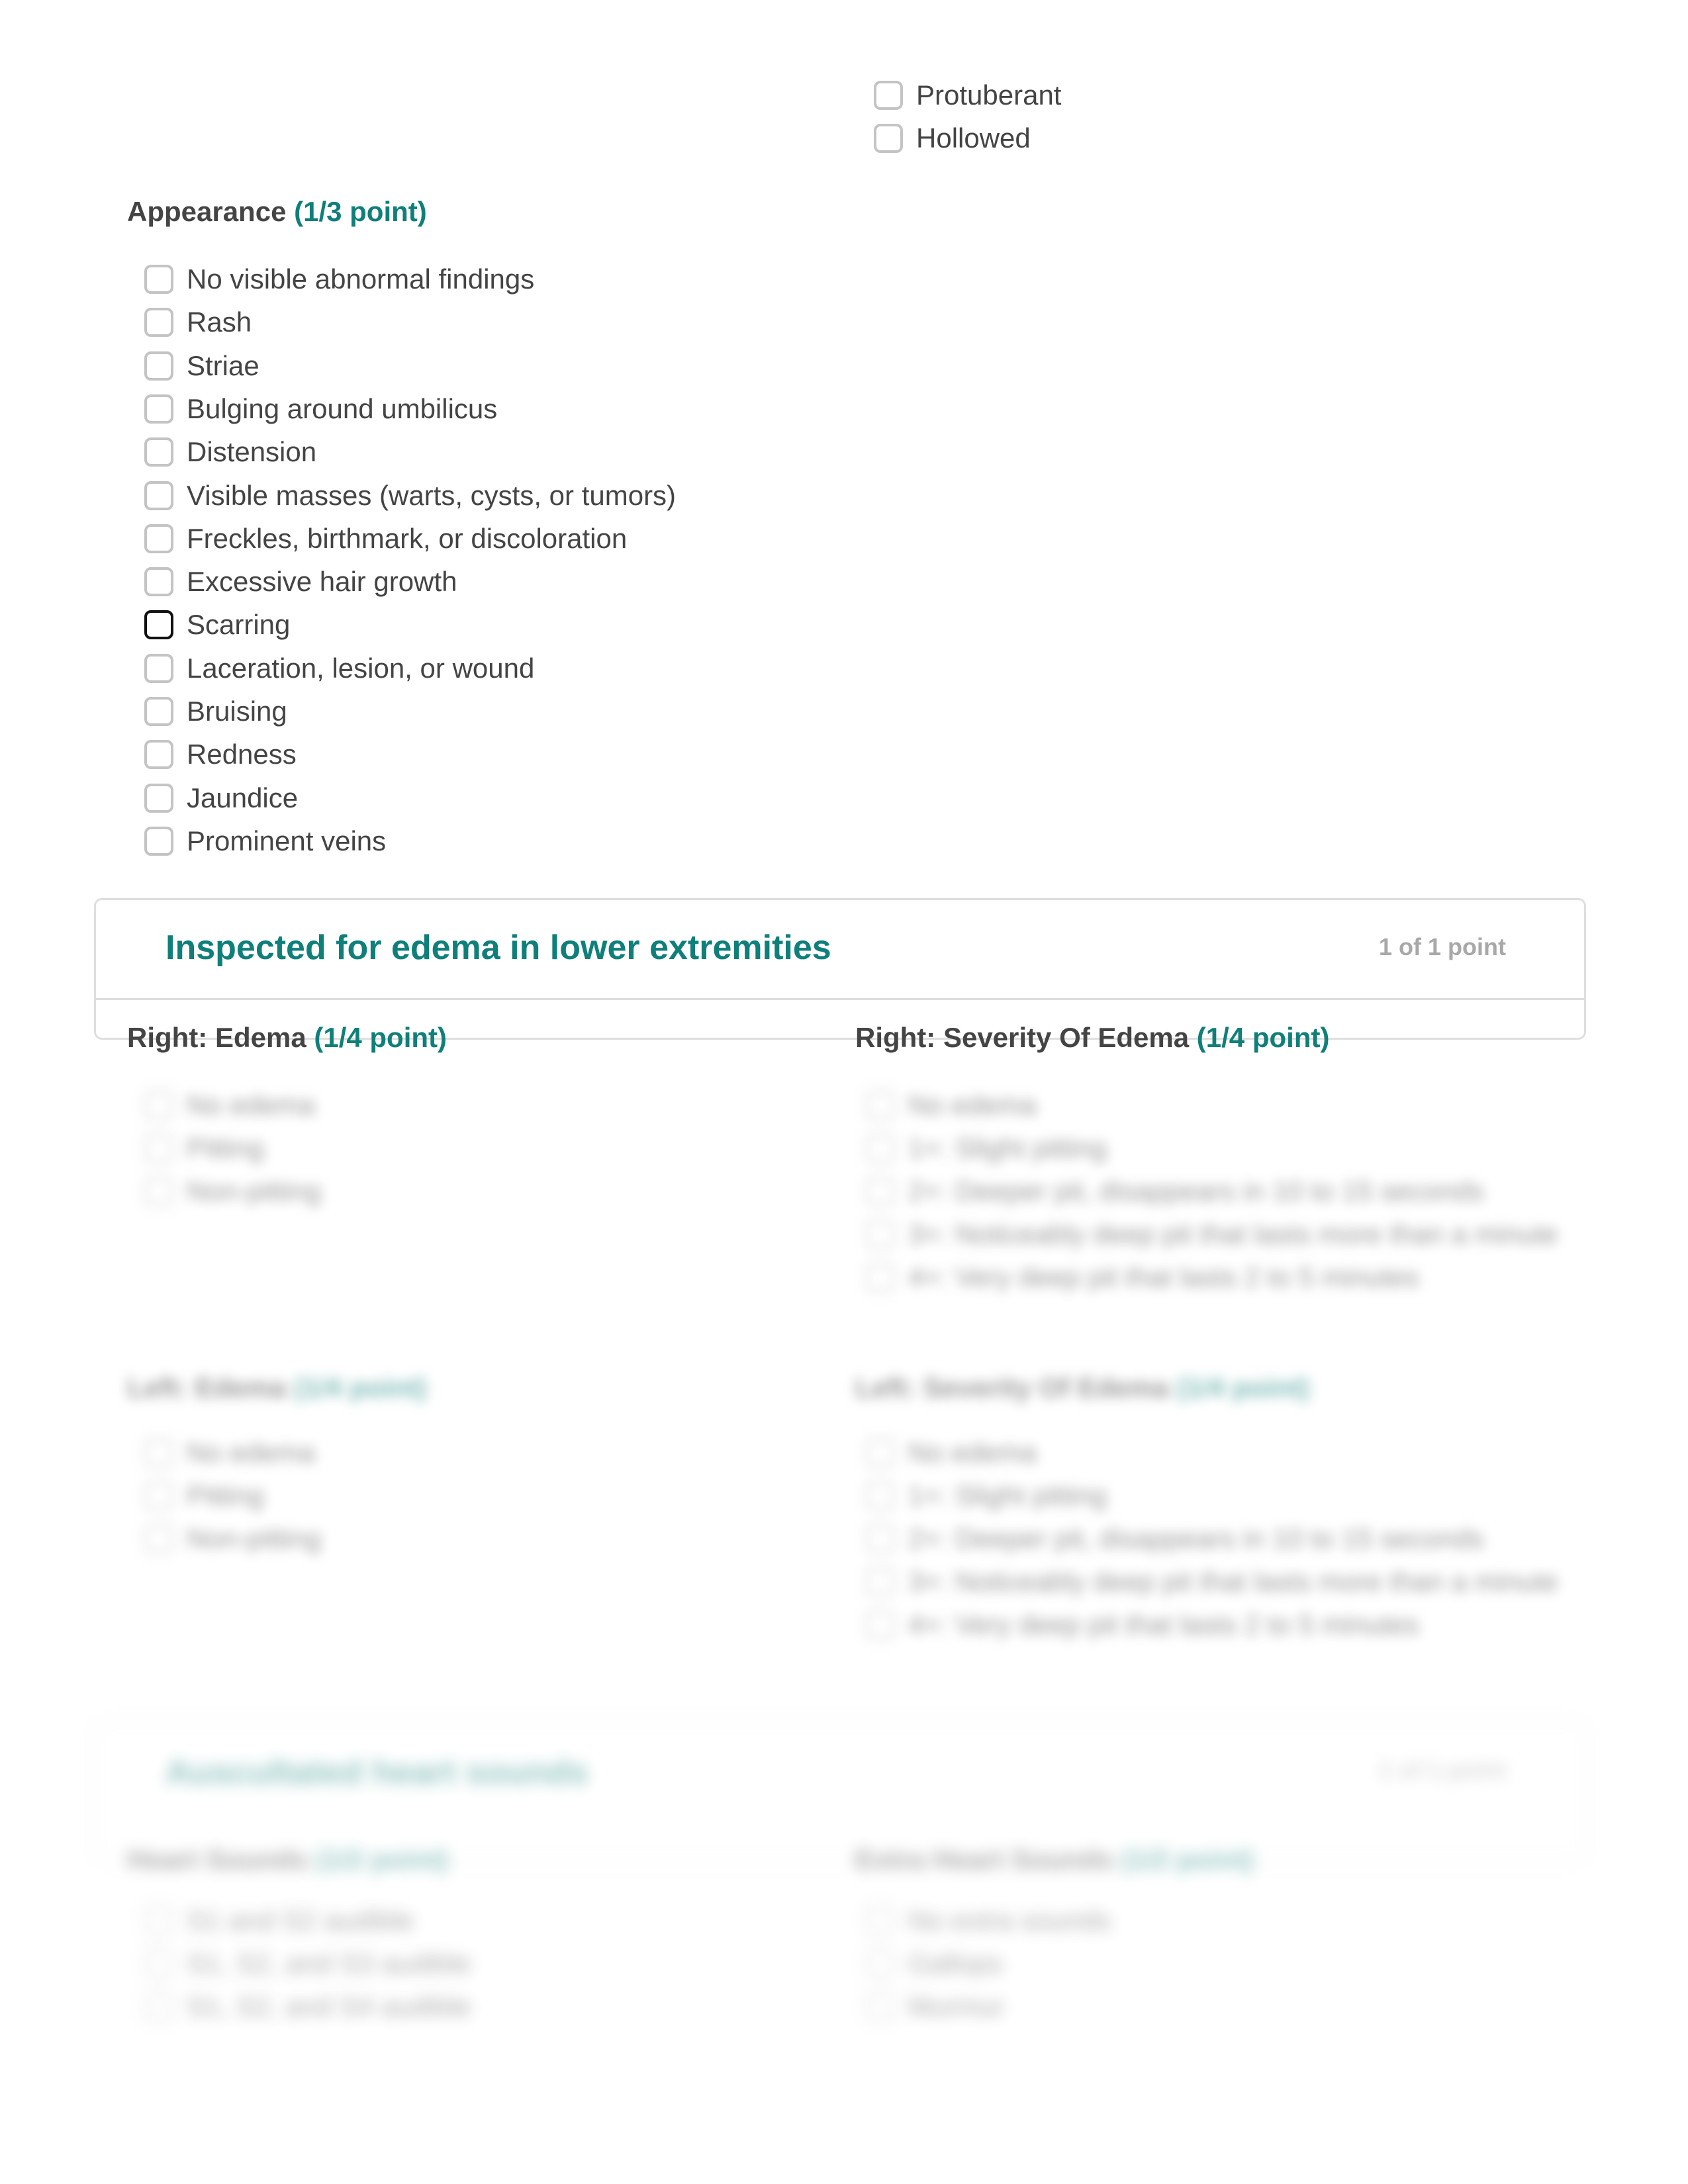  Describe the element at coordinates (242, 755) in the screenshot. I see `option-label: Redness` at that location.